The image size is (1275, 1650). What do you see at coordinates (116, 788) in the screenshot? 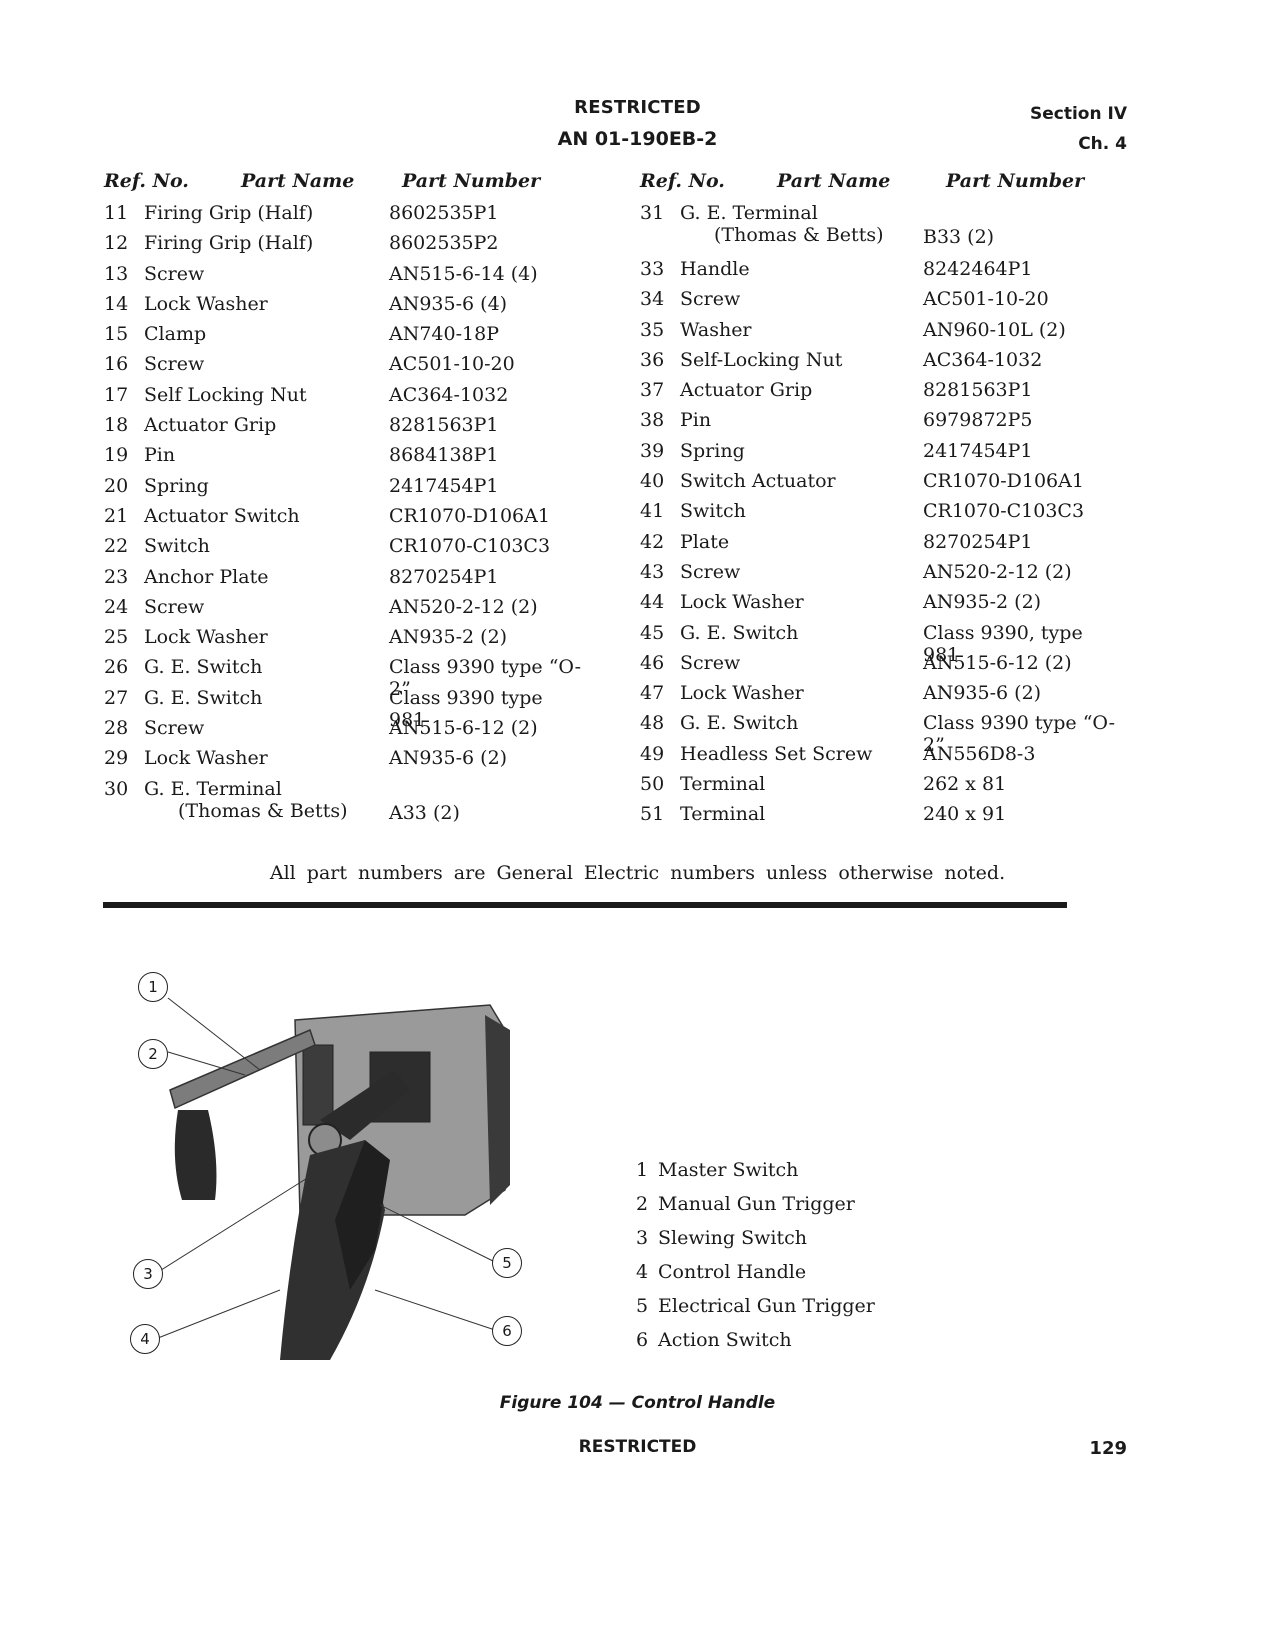
I see `ref-number: 30` at bounding box center [116, 788].